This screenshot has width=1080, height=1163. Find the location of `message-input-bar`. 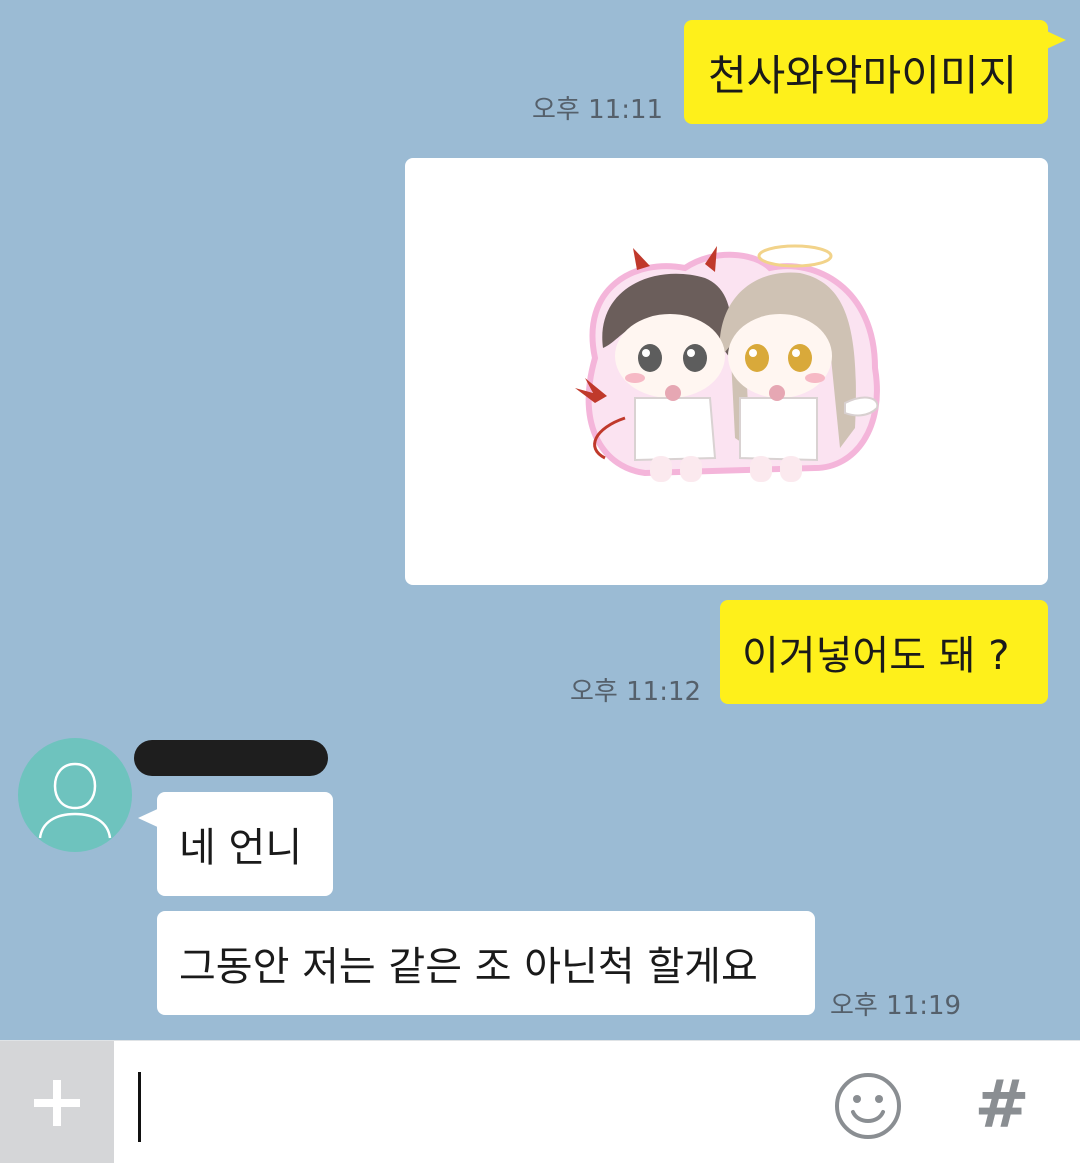

message-input-bar is located at coordinates (540, 1101).